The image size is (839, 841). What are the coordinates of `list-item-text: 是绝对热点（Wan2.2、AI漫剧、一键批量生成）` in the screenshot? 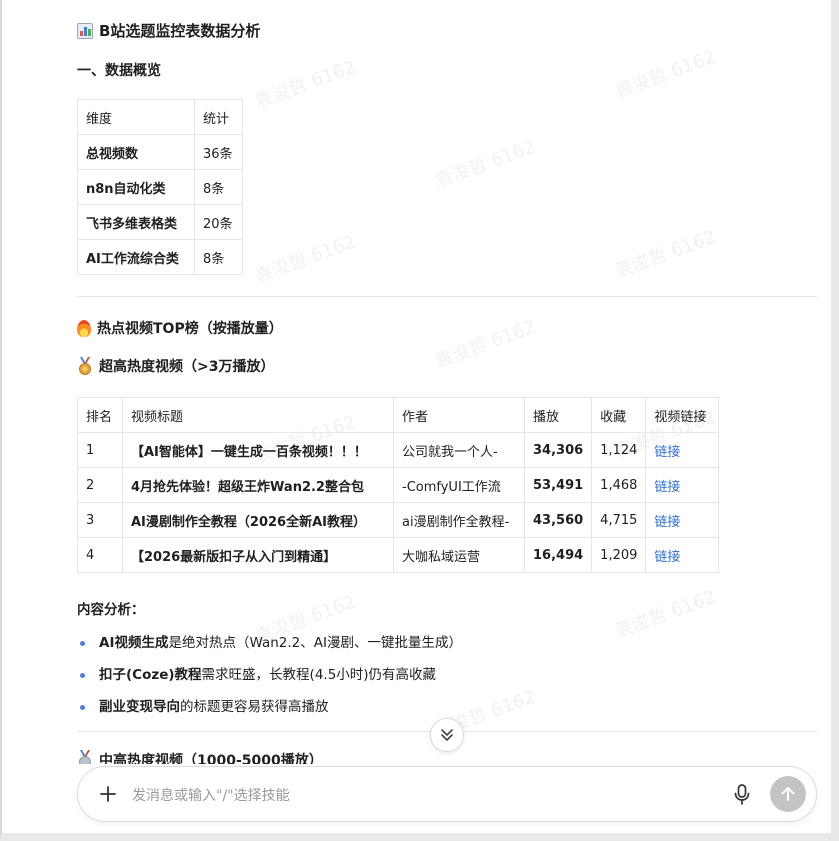 It's located at (315, 643).